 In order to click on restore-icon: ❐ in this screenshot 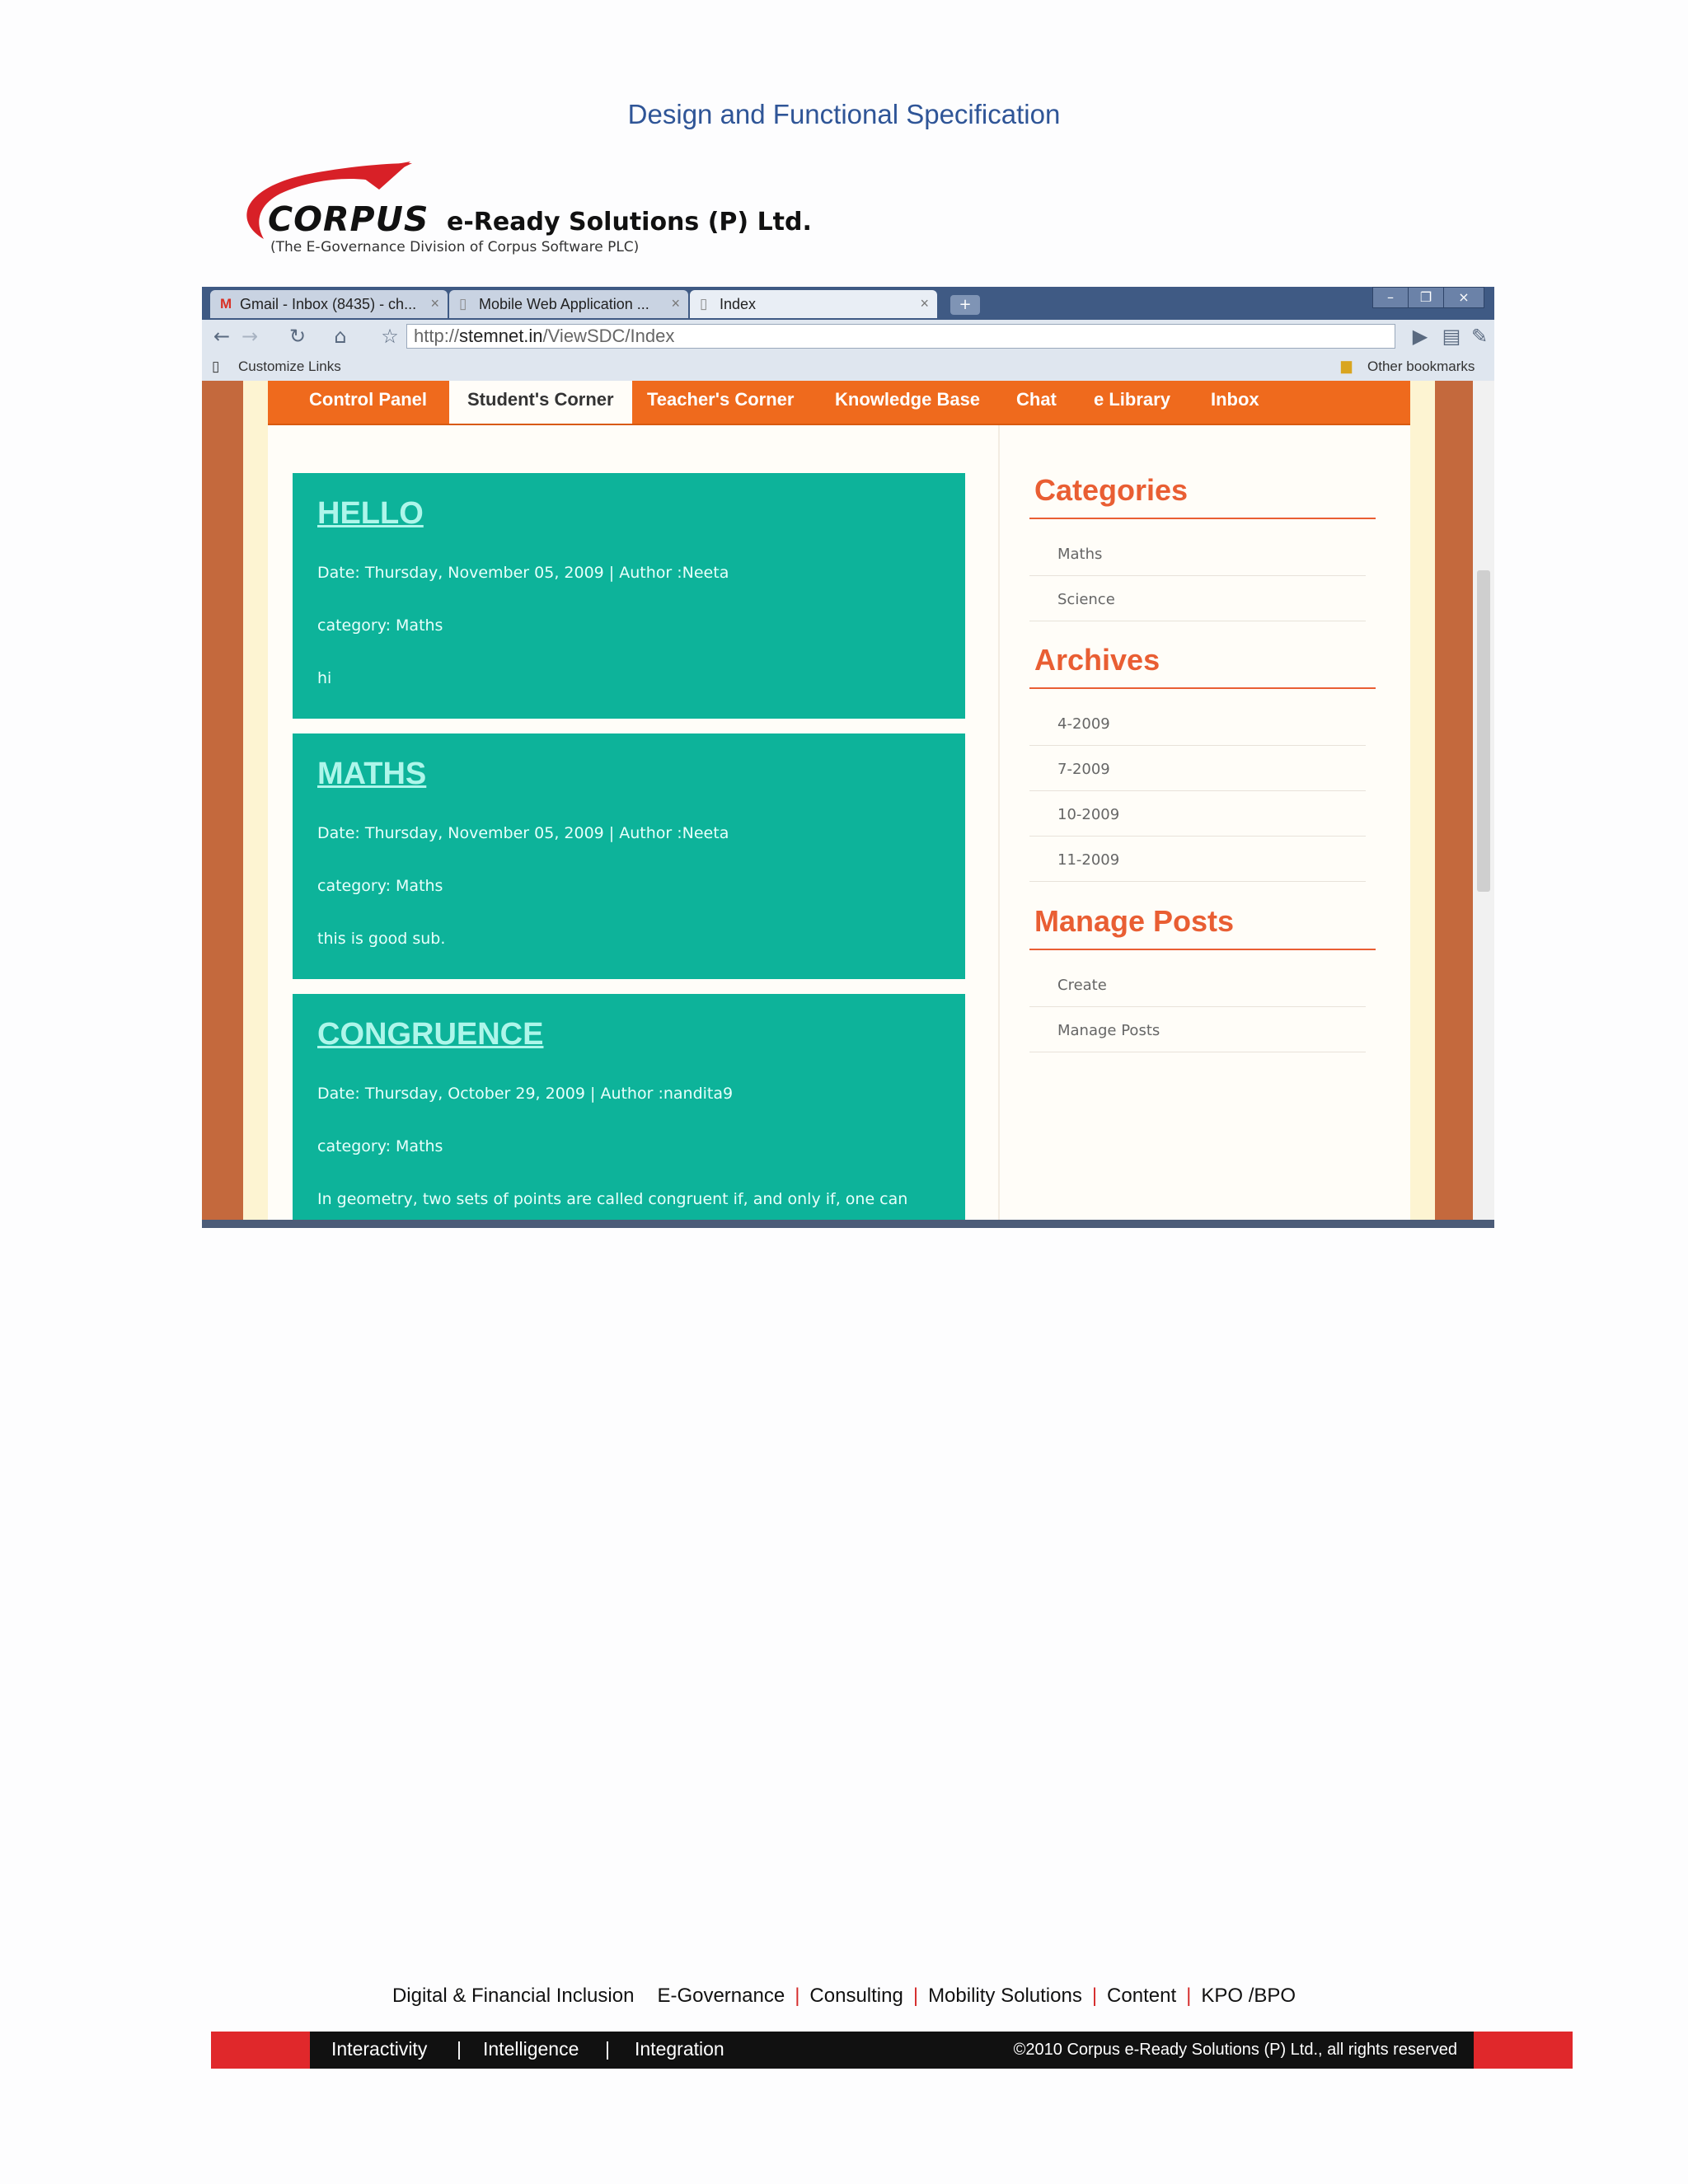, I will do `click(1426, 297)`.